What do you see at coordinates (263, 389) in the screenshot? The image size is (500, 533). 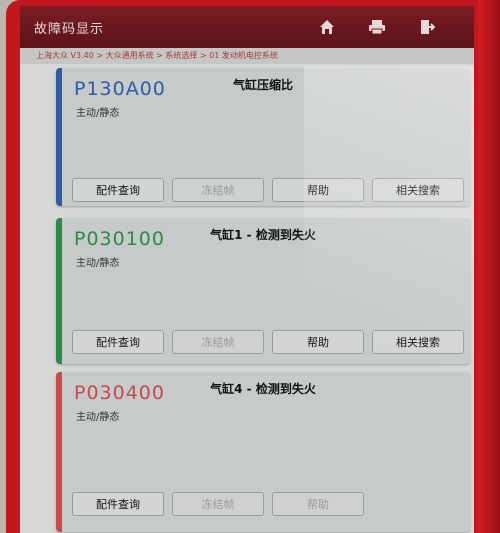 I see `dtc-description: 气缸4 - 检测到失火` at bounding box center [263, 389].